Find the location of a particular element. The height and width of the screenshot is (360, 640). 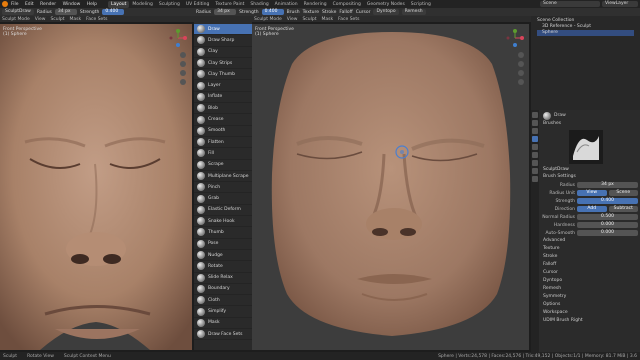

cursor-section: Cursor is located at coordinates (589, 273).